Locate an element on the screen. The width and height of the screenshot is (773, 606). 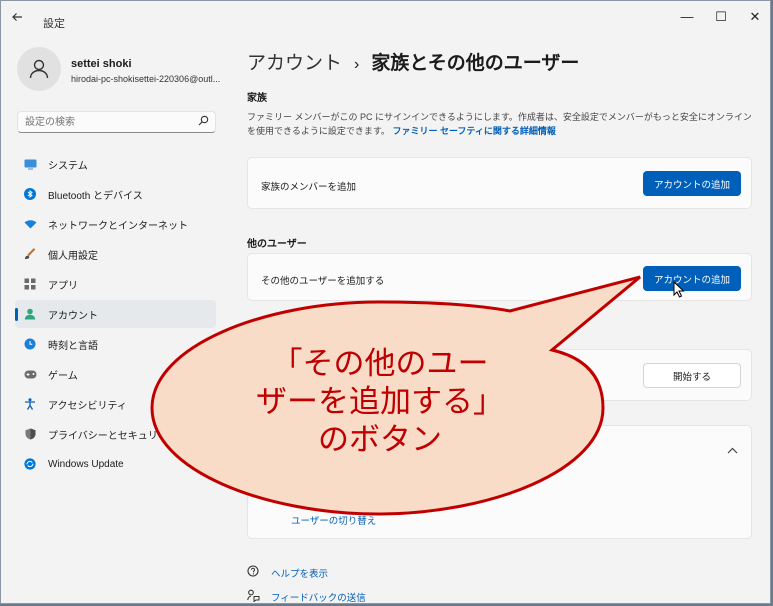
sidebar-item-label: アカウント is located at coordinates (73, 316).